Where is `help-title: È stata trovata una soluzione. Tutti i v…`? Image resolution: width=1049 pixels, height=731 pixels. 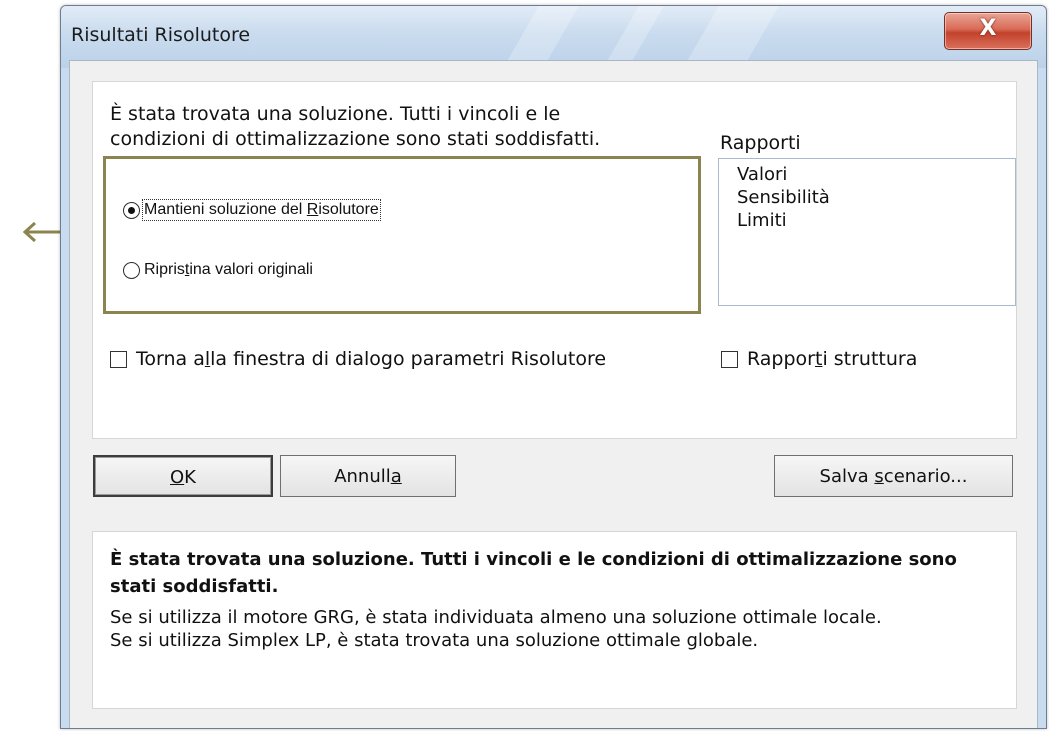 help-title: È stata trovata una soluzione. Tutti i v… is located at coordinates (533, 573).